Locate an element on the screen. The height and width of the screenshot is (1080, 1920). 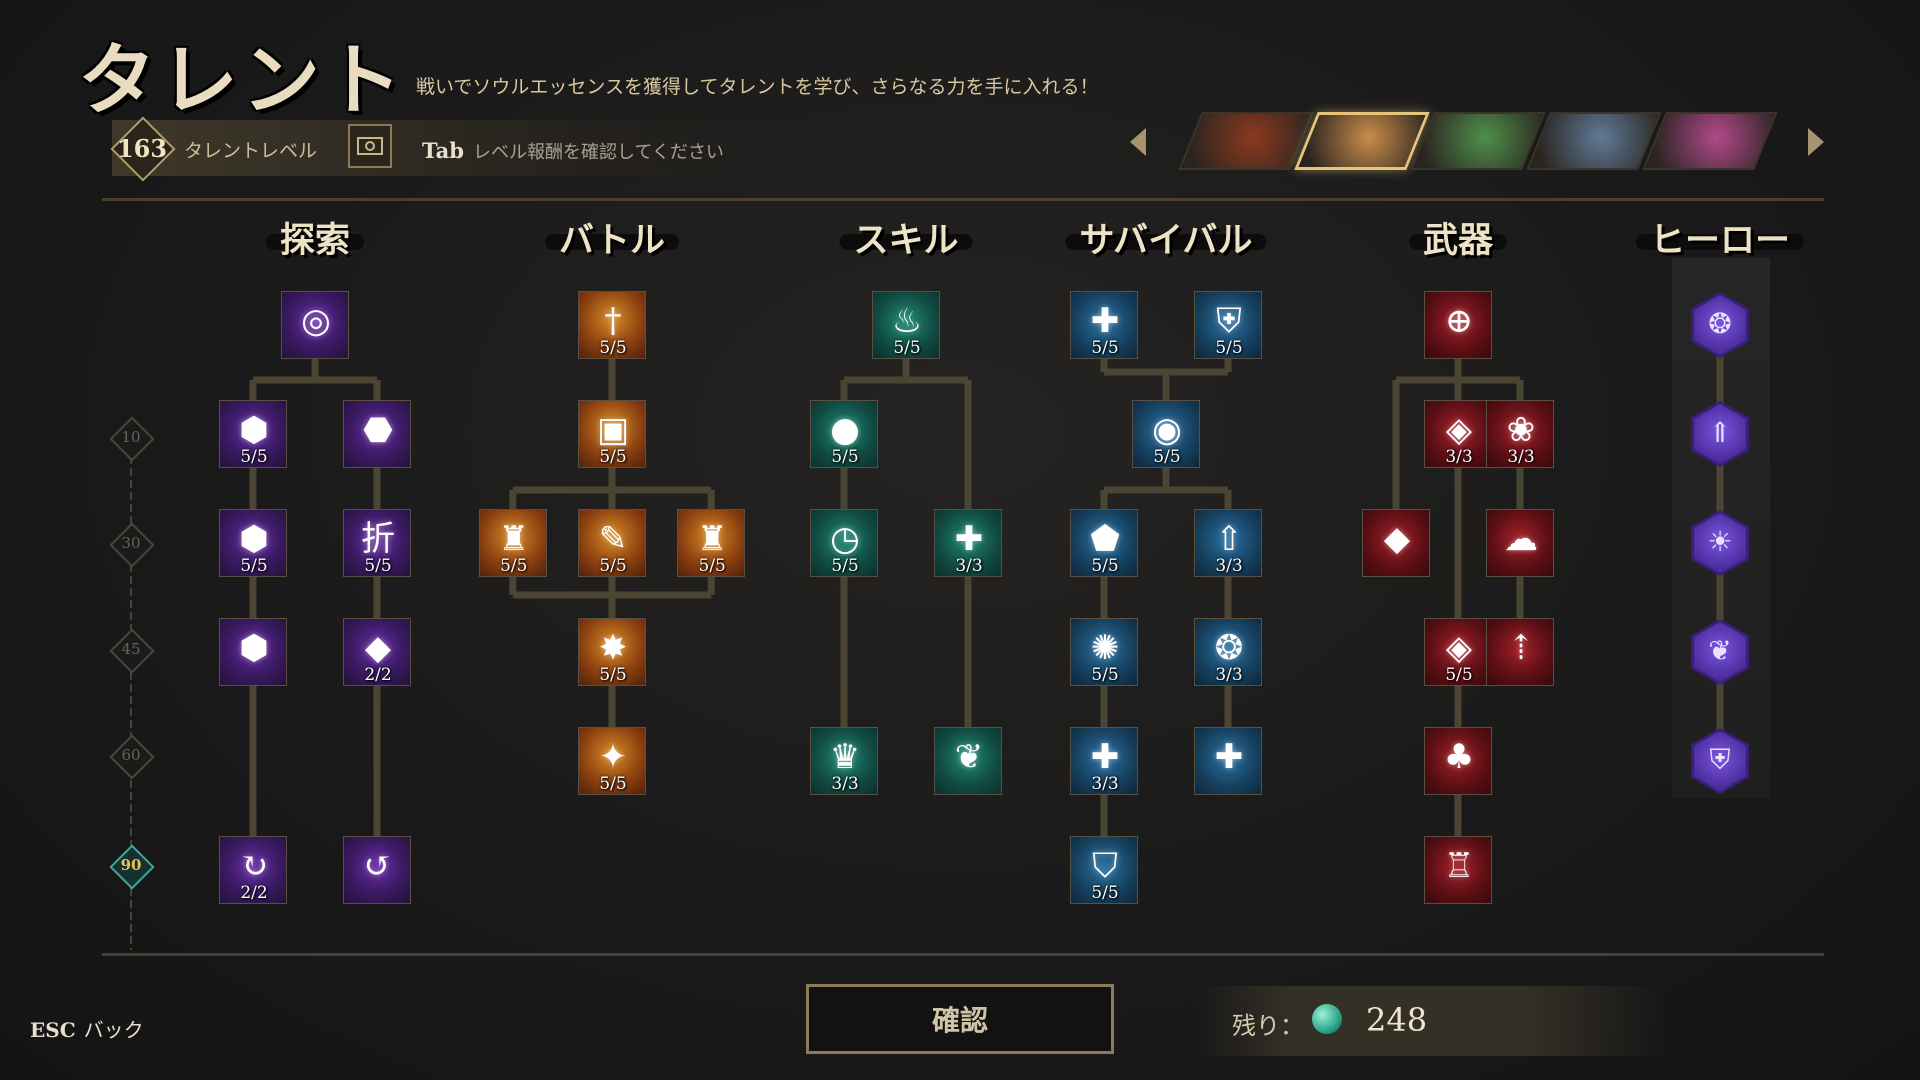
coin-glow-icon: ⬢ is located at coordinates (254, 648).